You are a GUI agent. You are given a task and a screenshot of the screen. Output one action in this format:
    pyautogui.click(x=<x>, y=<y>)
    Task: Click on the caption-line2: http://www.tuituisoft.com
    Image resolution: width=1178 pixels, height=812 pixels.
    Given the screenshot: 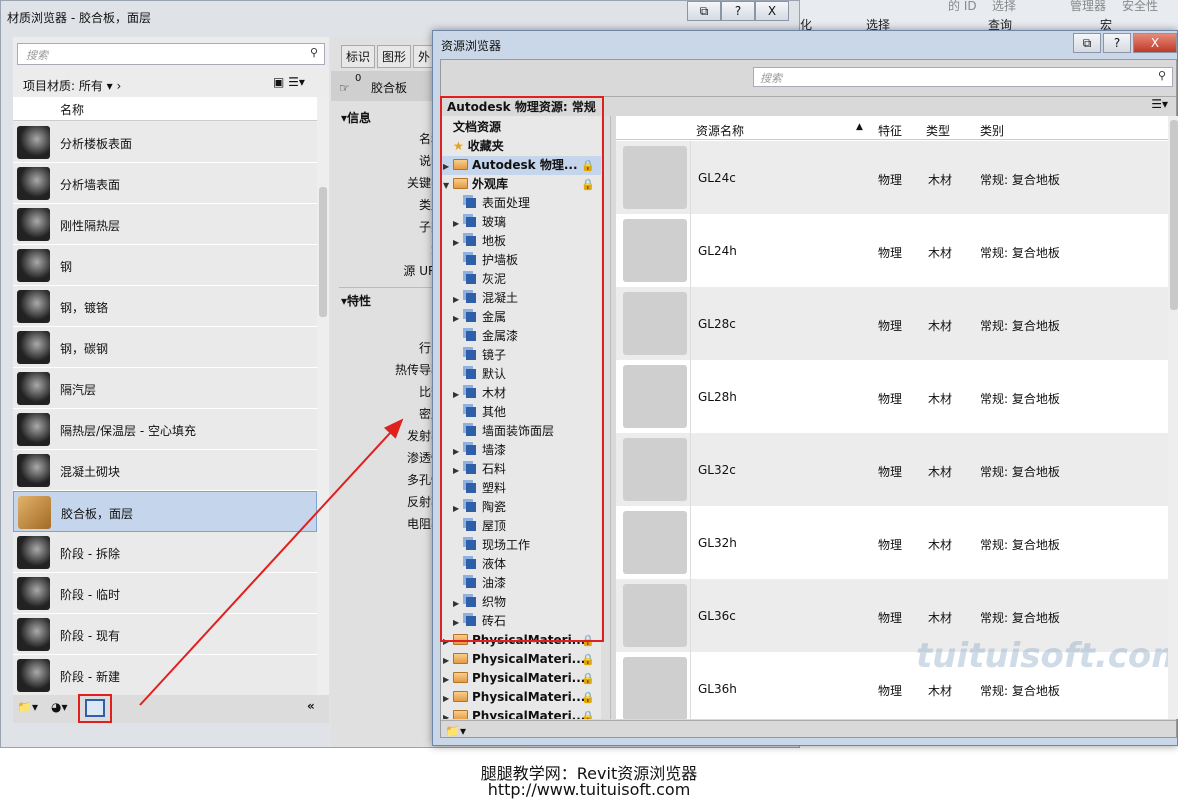 What is the action you would take?
    pyautogui.click(x=589, y=789)
    